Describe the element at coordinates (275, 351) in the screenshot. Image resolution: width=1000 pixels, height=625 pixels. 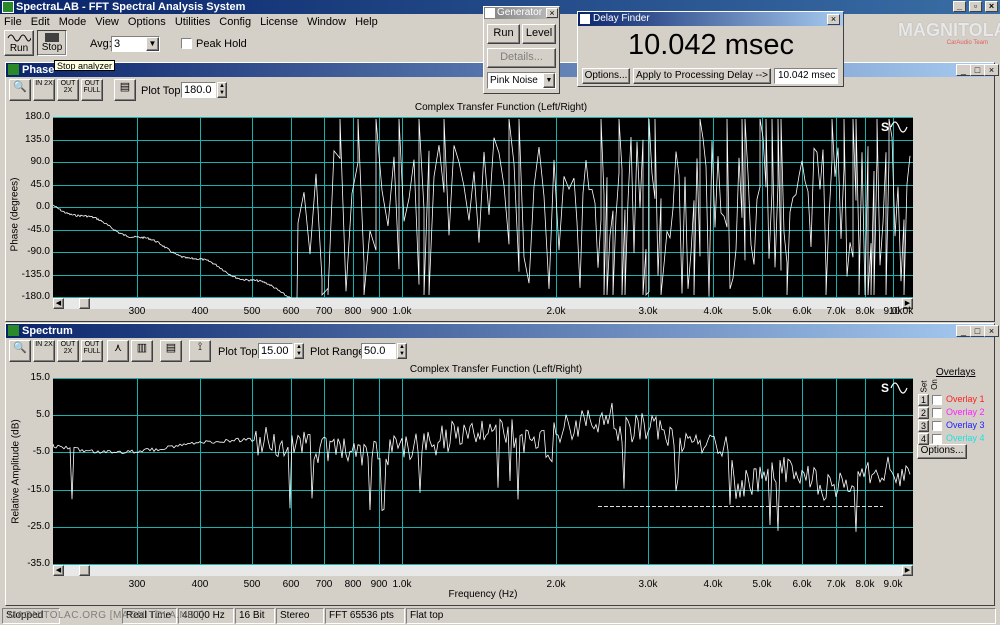
I see `spectrum-plot-top-input: 15.00` at that location.